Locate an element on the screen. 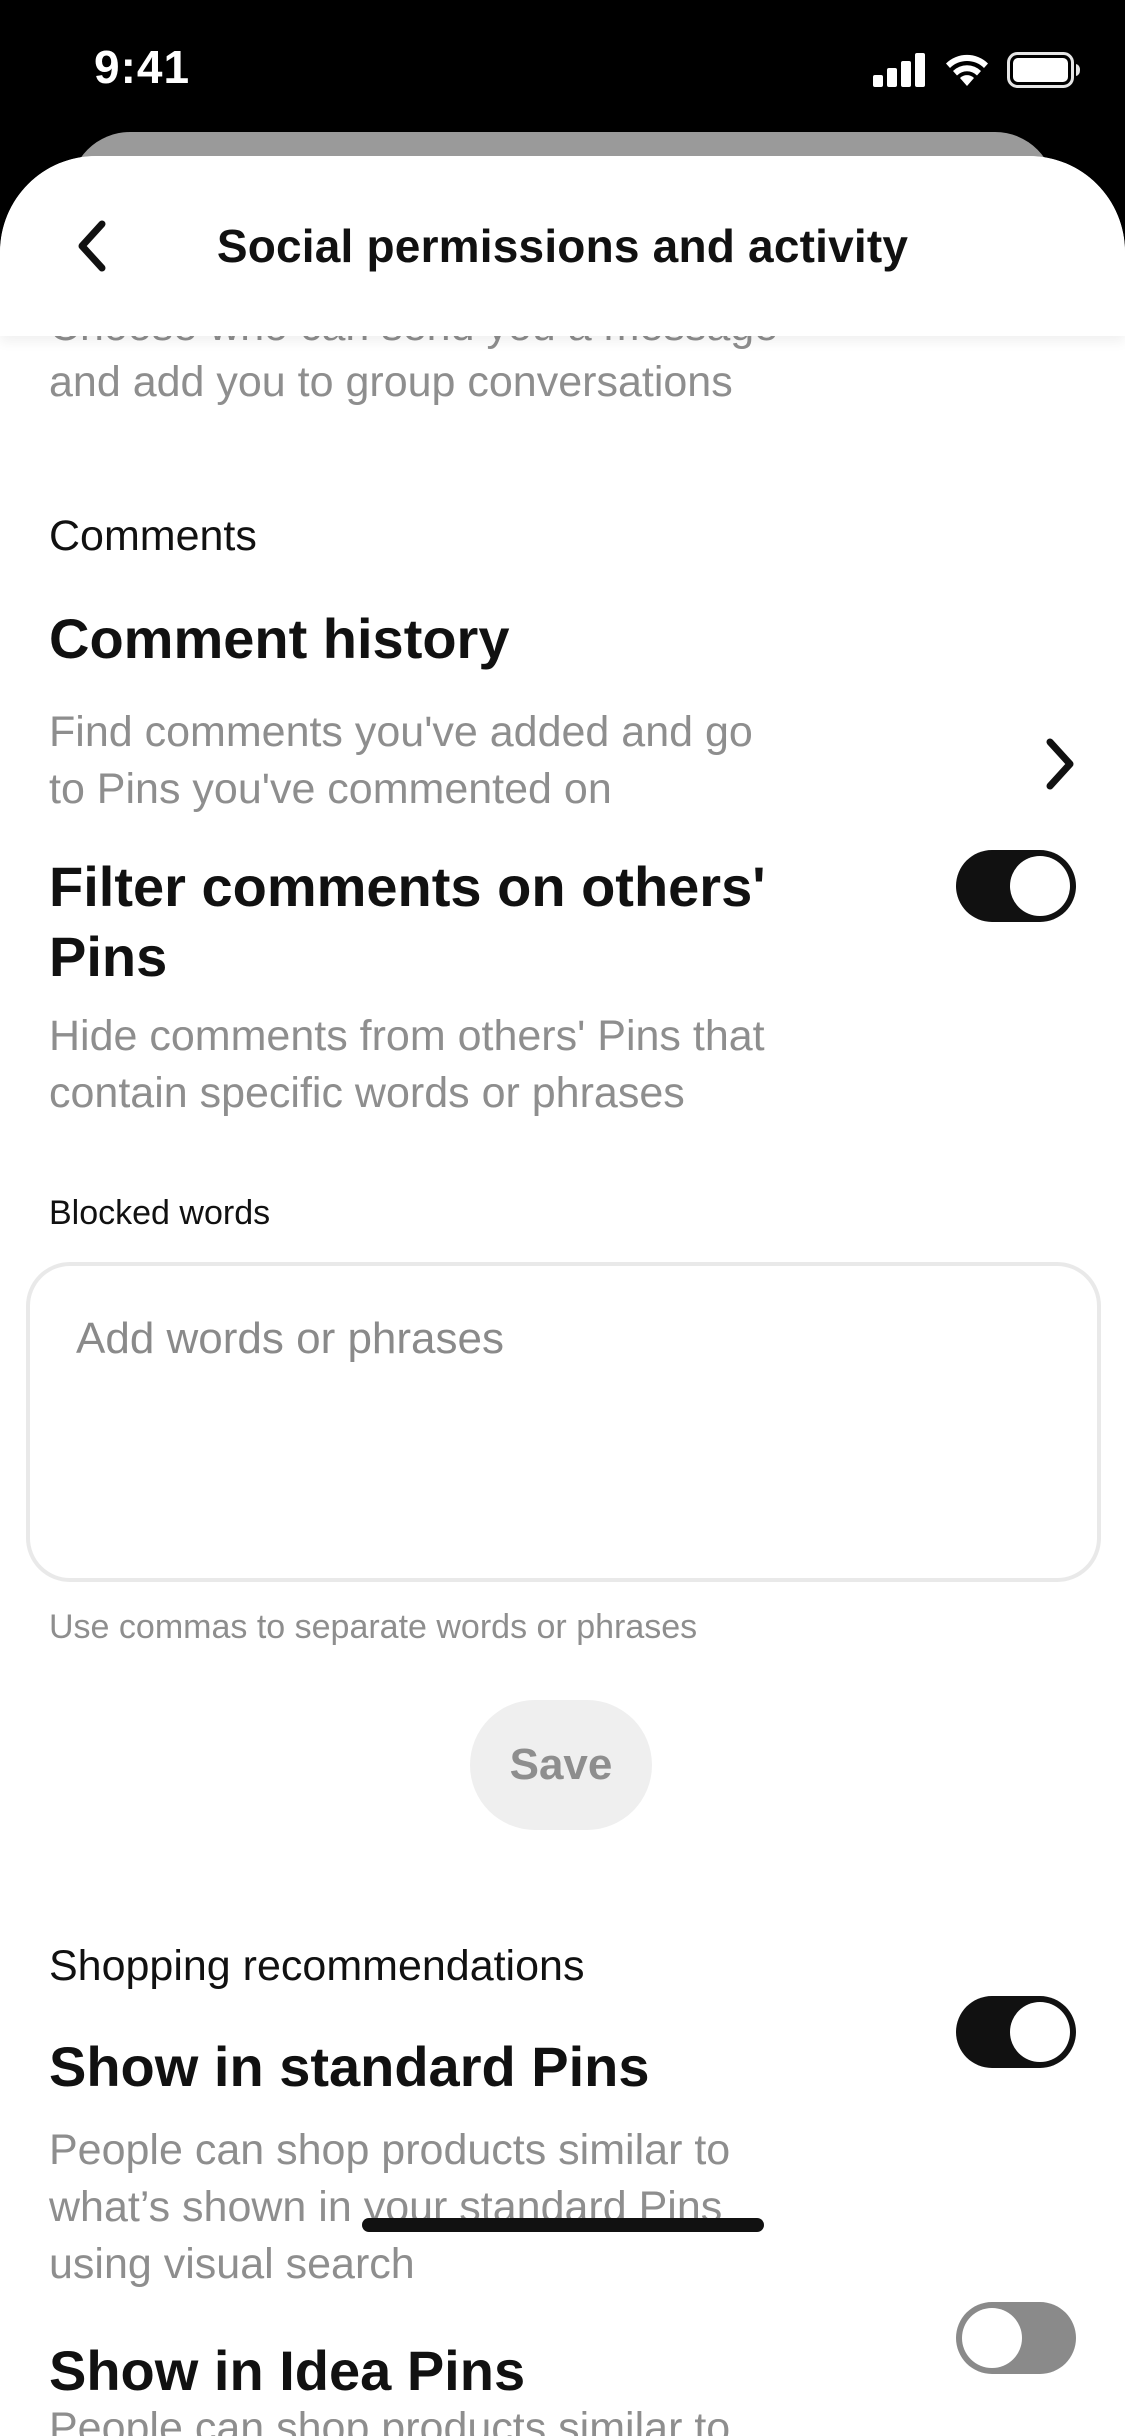 This screenshot has height=2436, width=1125. sheet-header: Social permissions and activity is located at coordinates (562, 246).